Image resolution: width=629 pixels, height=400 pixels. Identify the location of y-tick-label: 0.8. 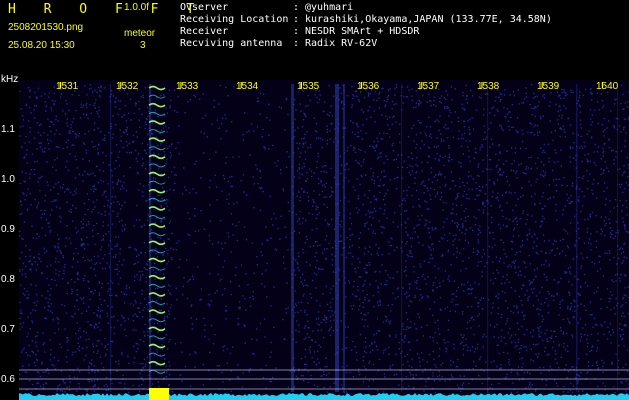
(8, 279).